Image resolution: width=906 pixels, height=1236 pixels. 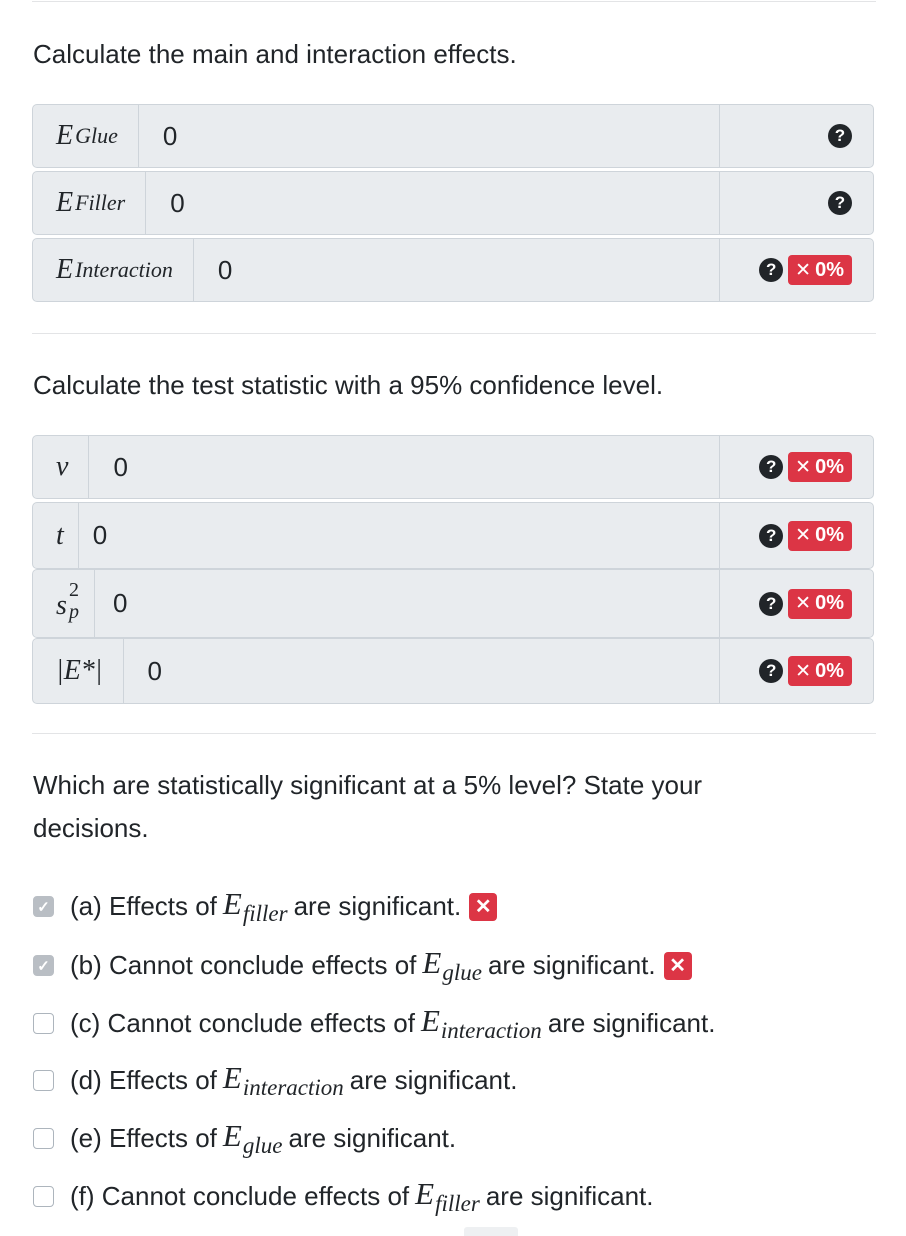 I want to click on option-e: (e) Effects of Eglue are significant., so click(x=244, y=1138).